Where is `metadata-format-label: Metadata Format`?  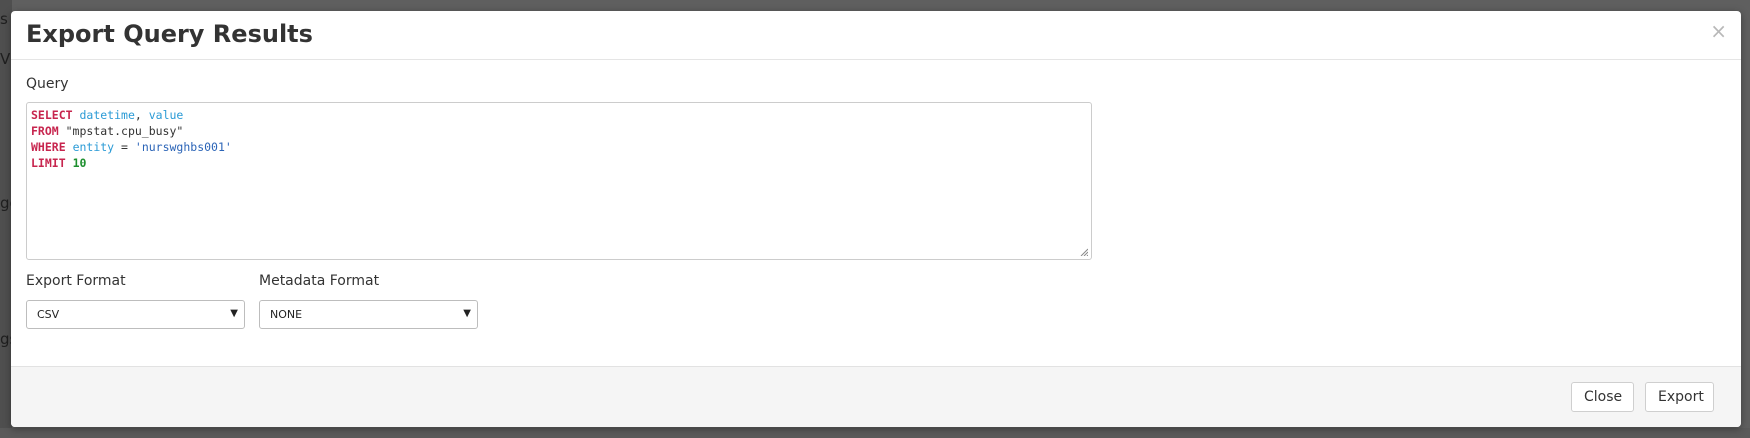
metadata-format-label: Metadata Format is located at coordinates (319, 281).